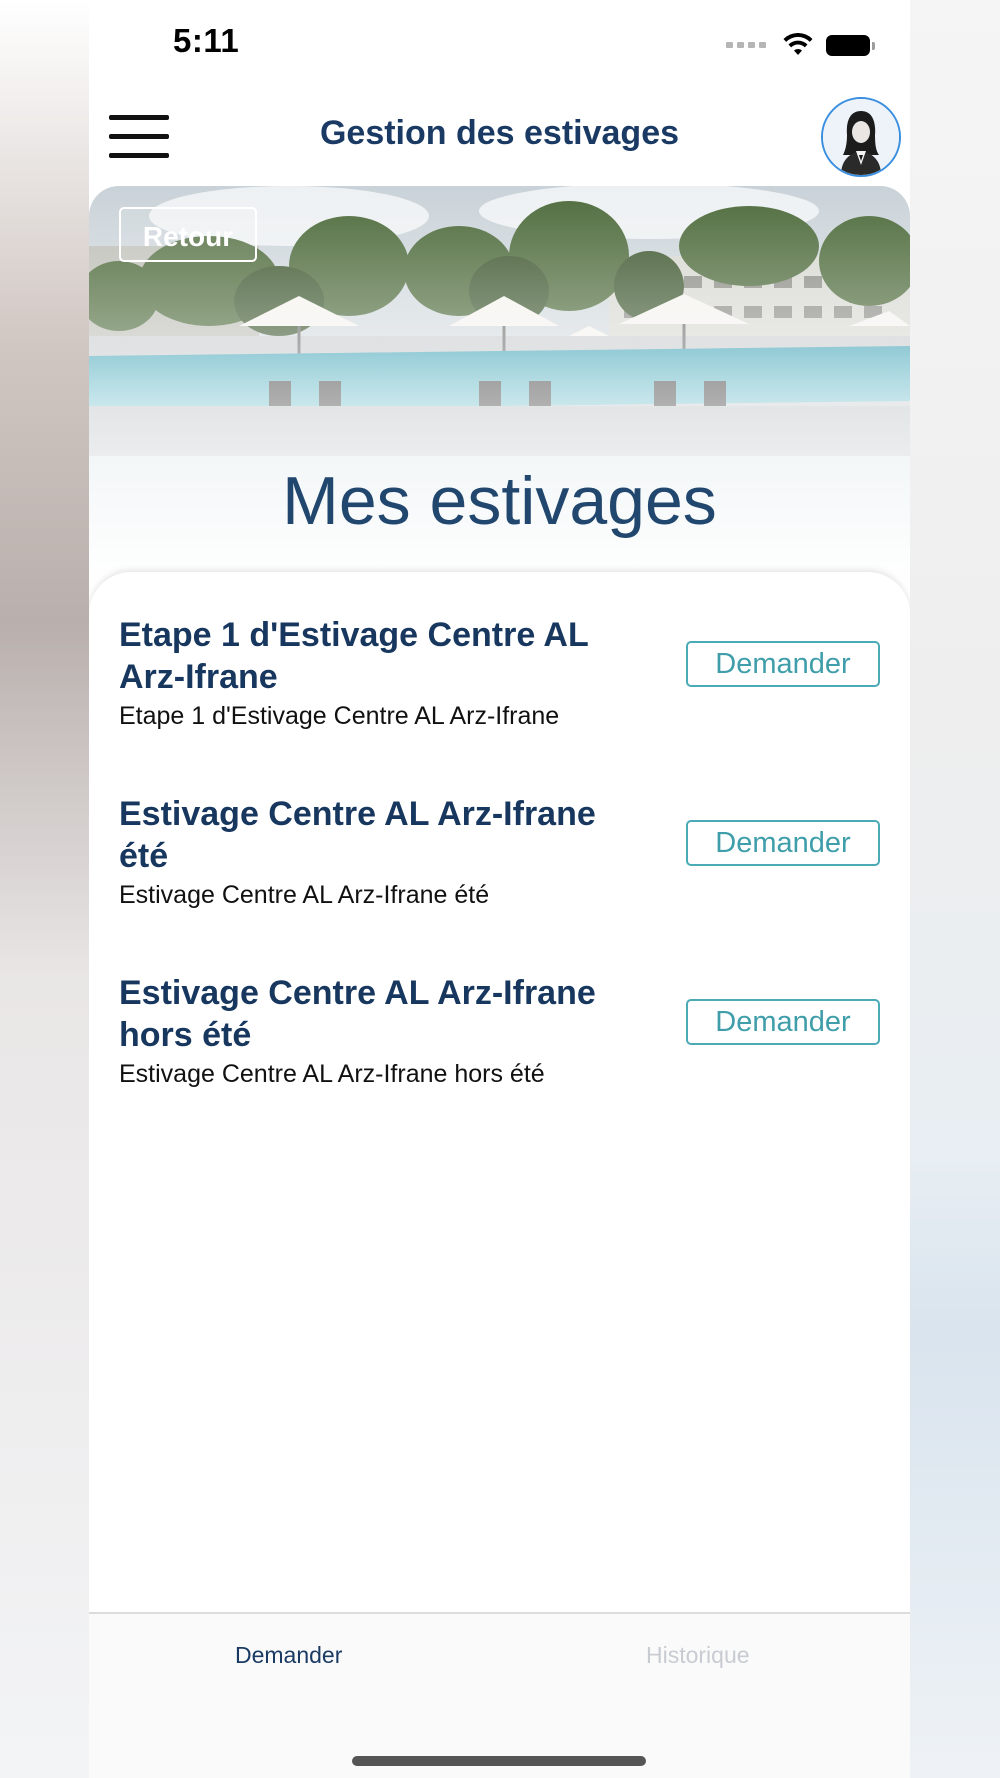 The width and height of the screenshot is (1000, 1778). I want to click on status-time: 5:11, so click(206, 40).